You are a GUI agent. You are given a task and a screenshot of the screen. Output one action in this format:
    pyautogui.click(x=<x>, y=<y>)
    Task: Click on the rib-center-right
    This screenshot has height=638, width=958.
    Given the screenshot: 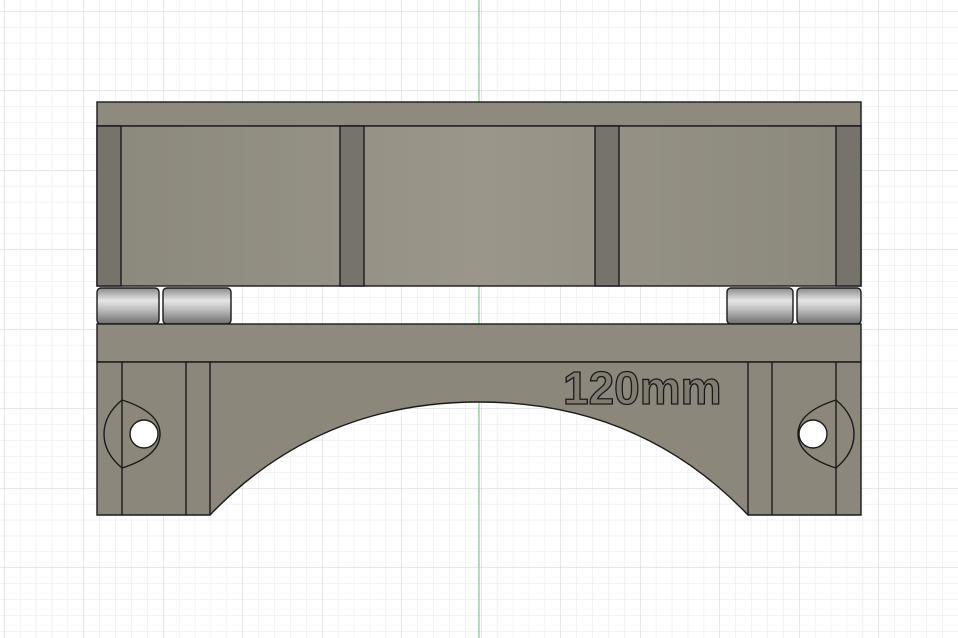 What is the action you would take?
    pyautogui.click(x=607, y=206)
    